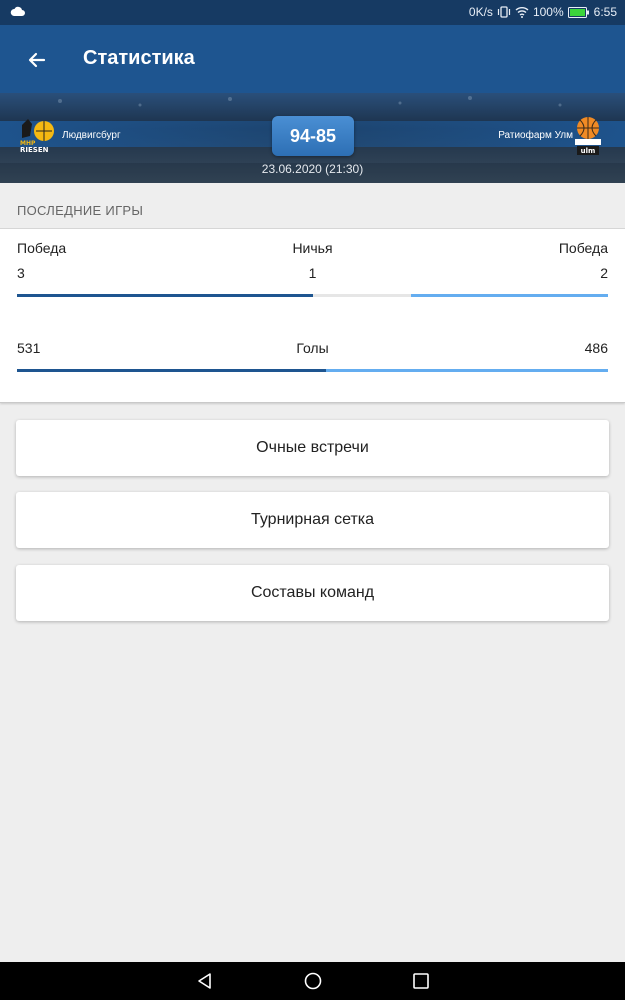 This screenshot has height=1000, width=625. What do you see at coordinates (509, 295) in the screenshot?
I see `away-wins-bar` at bounding box center [509, 295].